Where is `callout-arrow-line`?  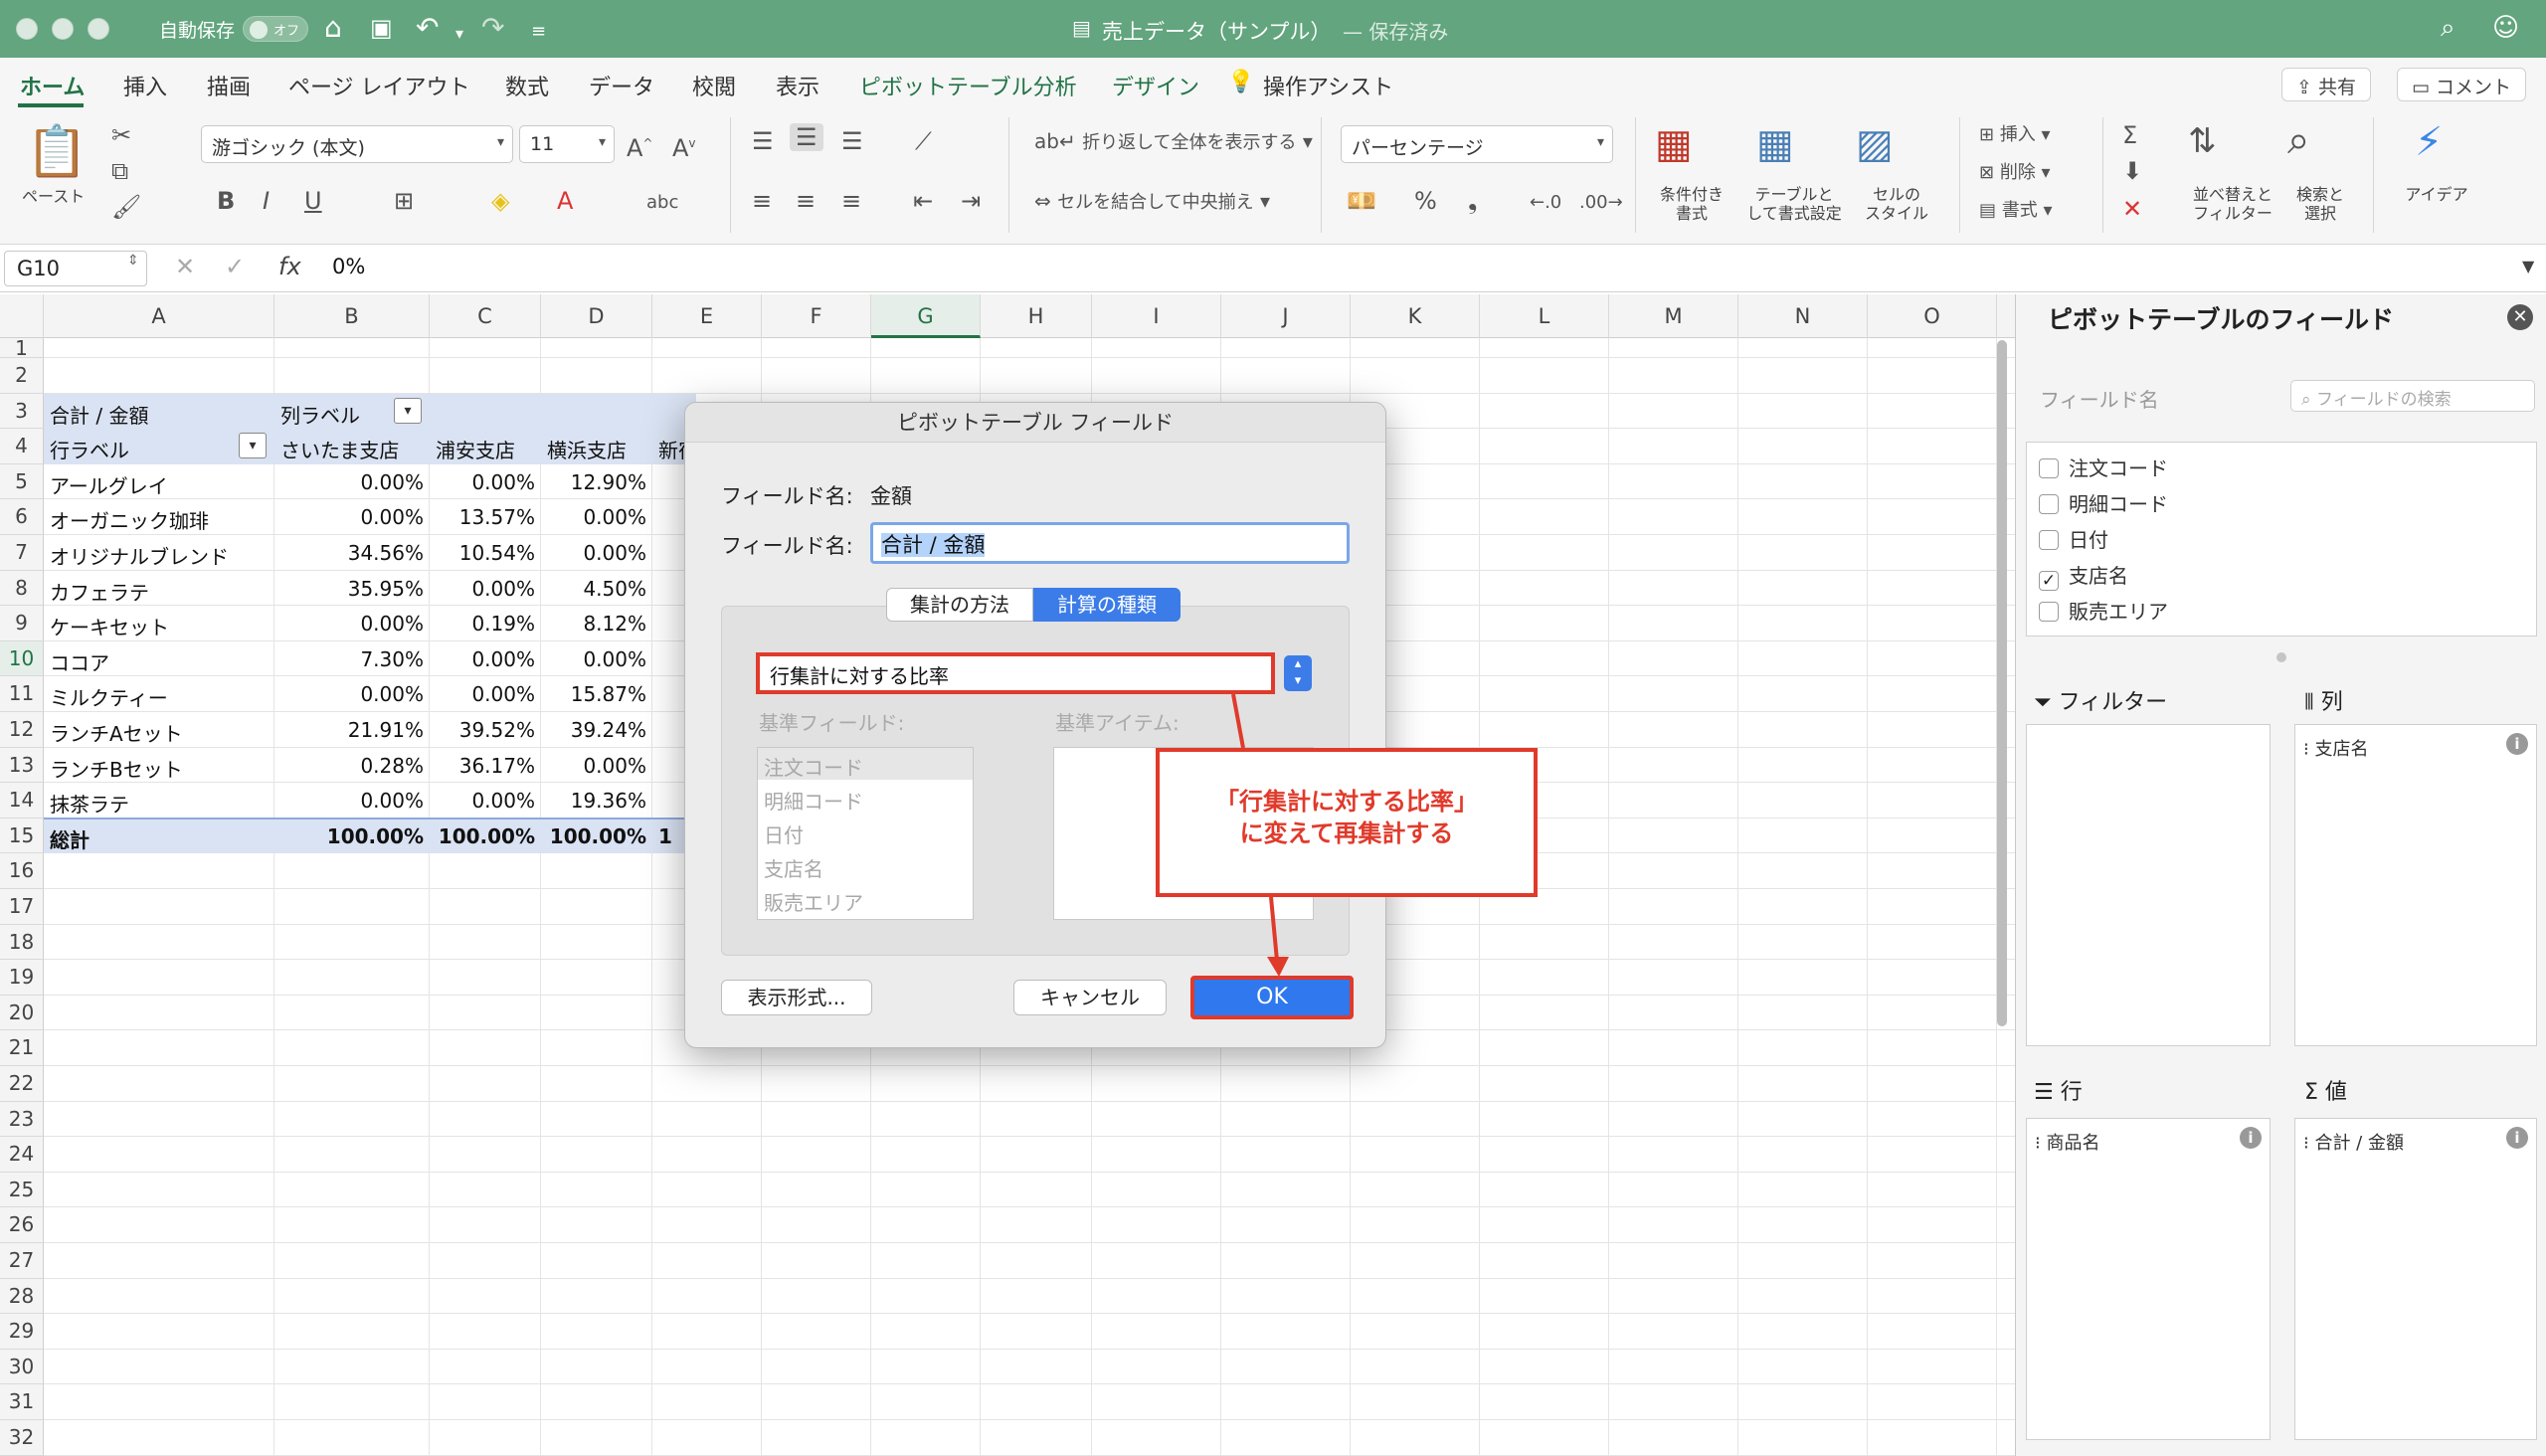 callout-arrow-line is located at coordinates (1274, 929).